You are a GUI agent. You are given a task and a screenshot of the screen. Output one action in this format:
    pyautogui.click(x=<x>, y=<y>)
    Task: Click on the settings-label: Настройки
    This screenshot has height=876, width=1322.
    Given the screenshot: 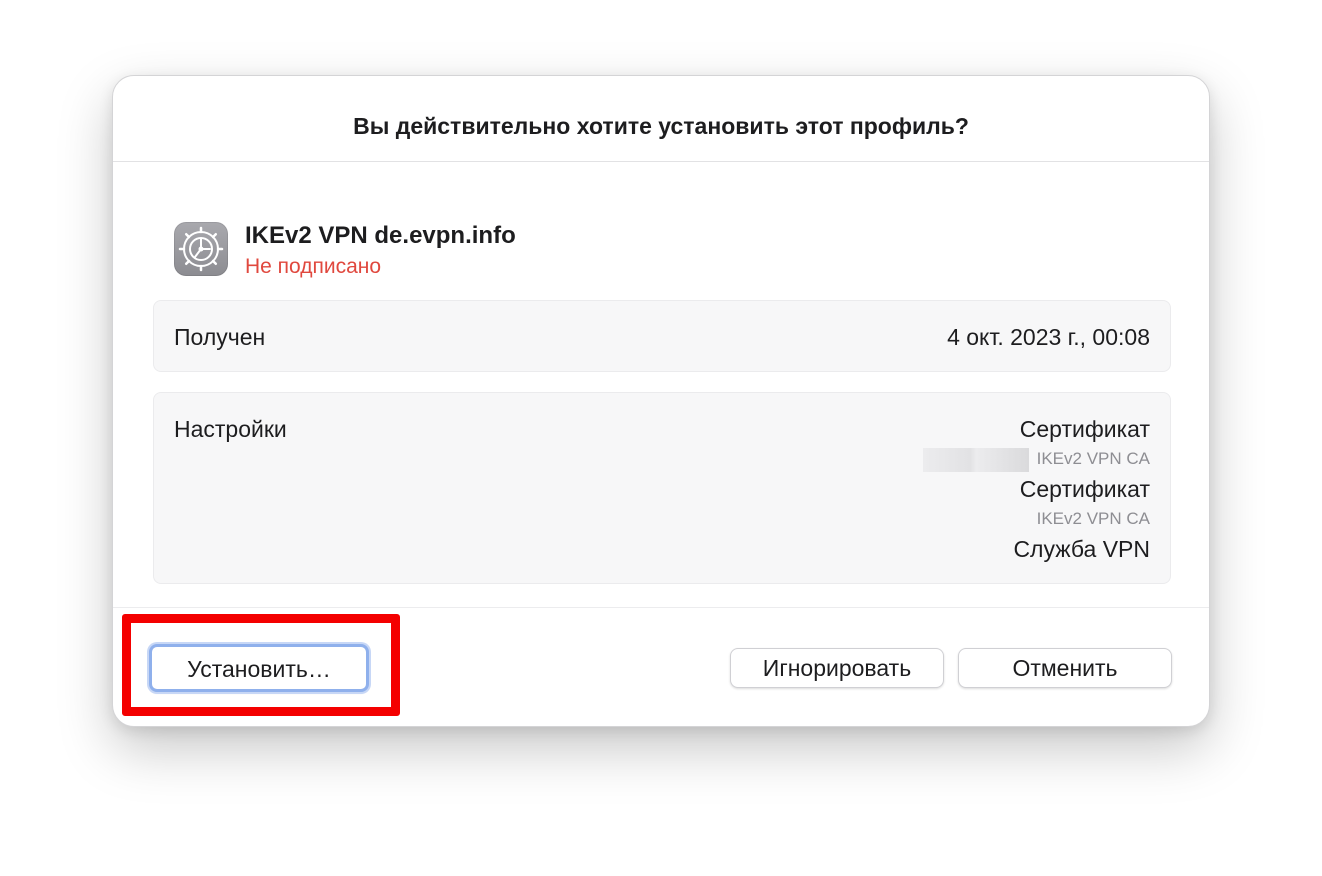 What is the action you would take?
    pyautogui.click(x=230, y=429)
    